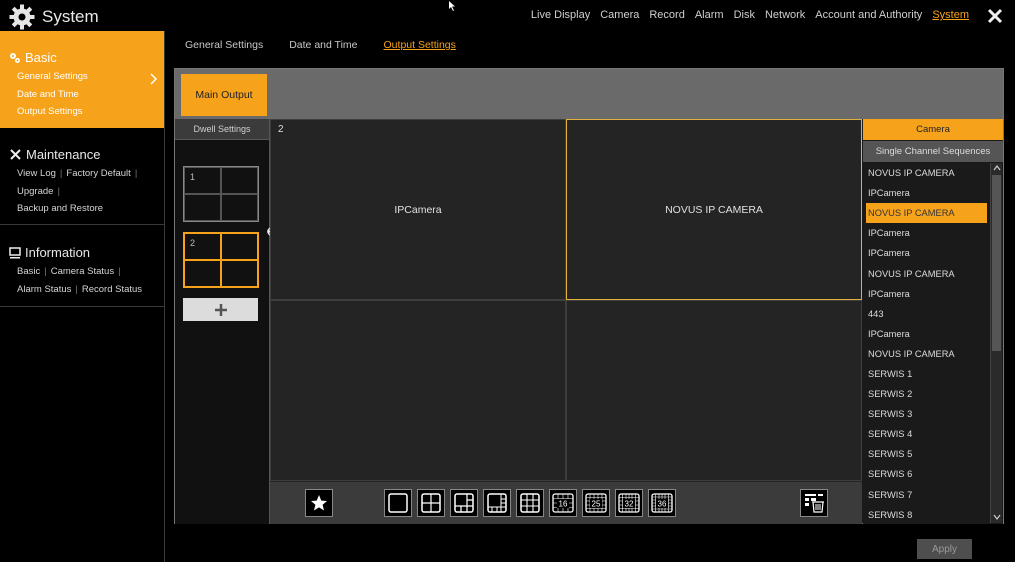 The width and height of the screenshot is (1015, 562). I want to click on camera-list-item: SERWIS 6, so click(925, 474).